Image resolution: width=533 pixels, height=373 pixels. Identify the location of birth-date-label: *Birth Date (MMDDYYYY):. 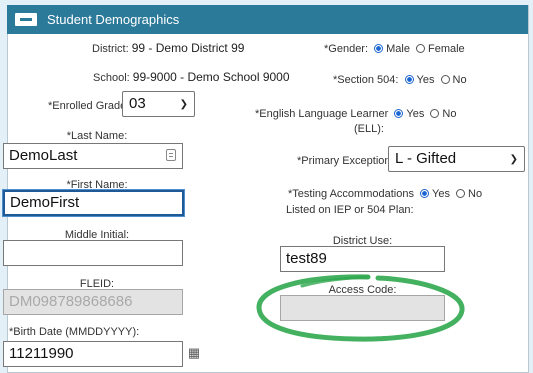
(74, 332).